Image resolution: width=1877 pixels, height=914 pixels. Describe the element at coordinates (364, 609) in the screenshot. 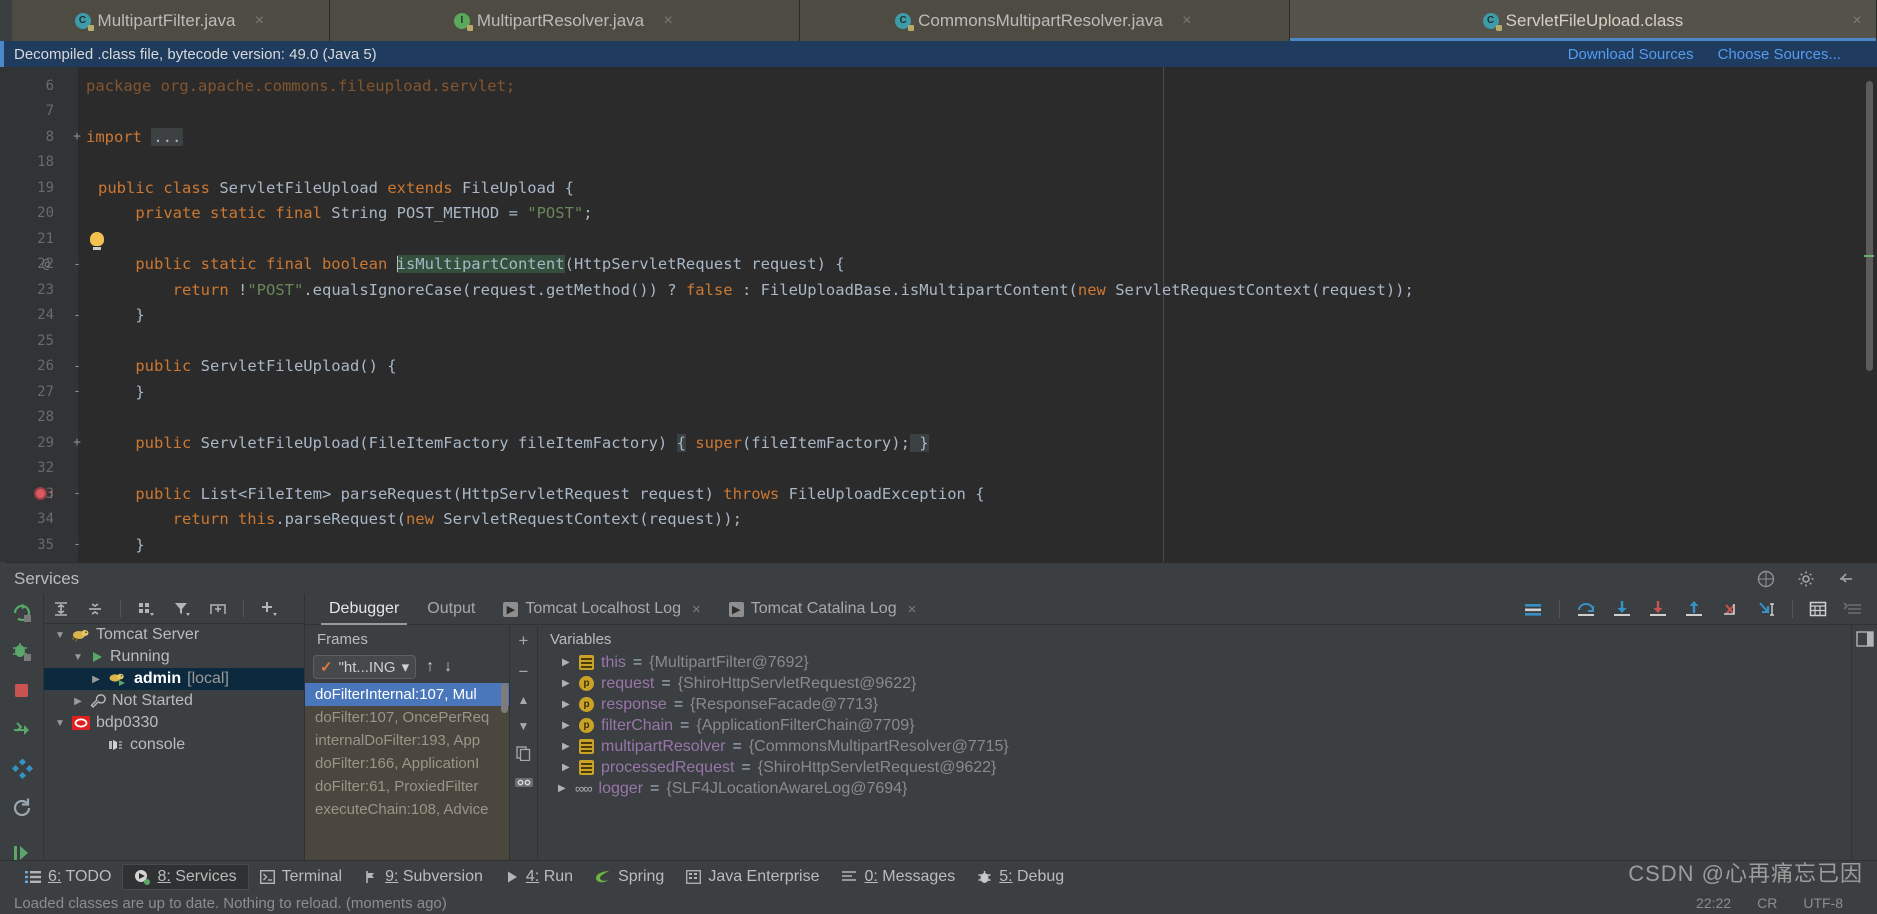

I see `tab-debugger: Debugger` at that location.